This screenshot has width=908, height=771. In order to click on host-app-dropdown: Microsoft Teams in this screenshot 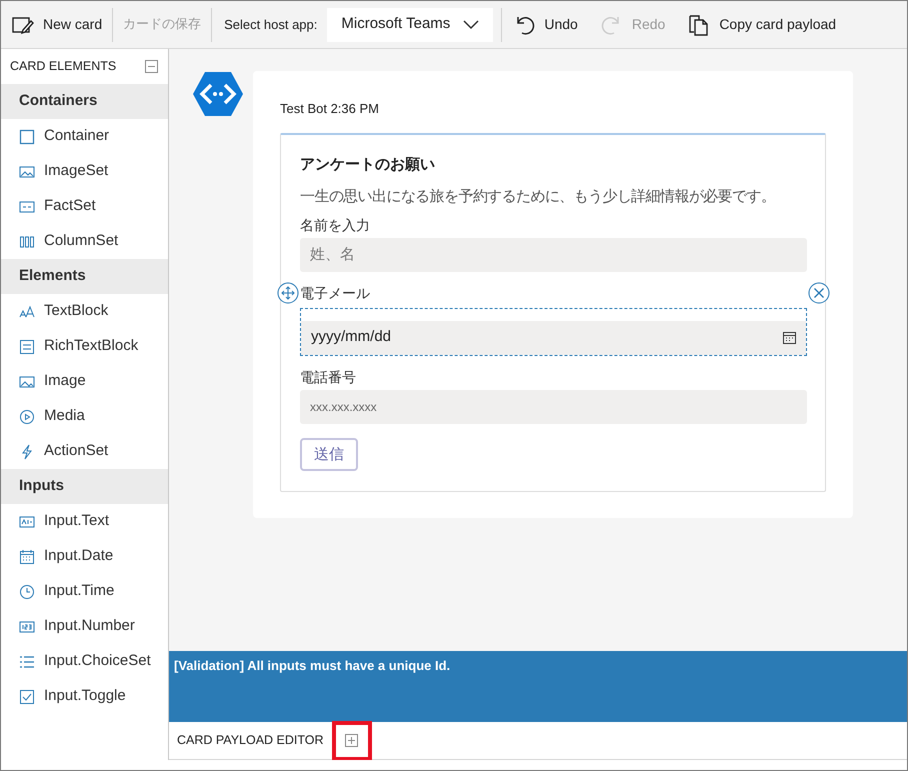, I will do `click(410, 25)`.